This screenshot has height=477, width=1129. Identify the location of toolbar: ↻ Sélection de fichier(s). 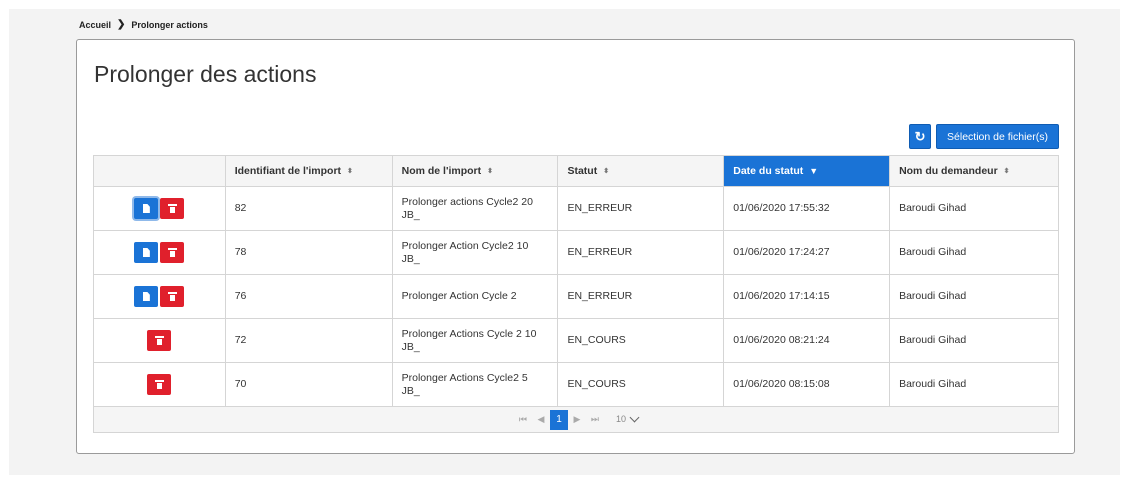
(984, 136).